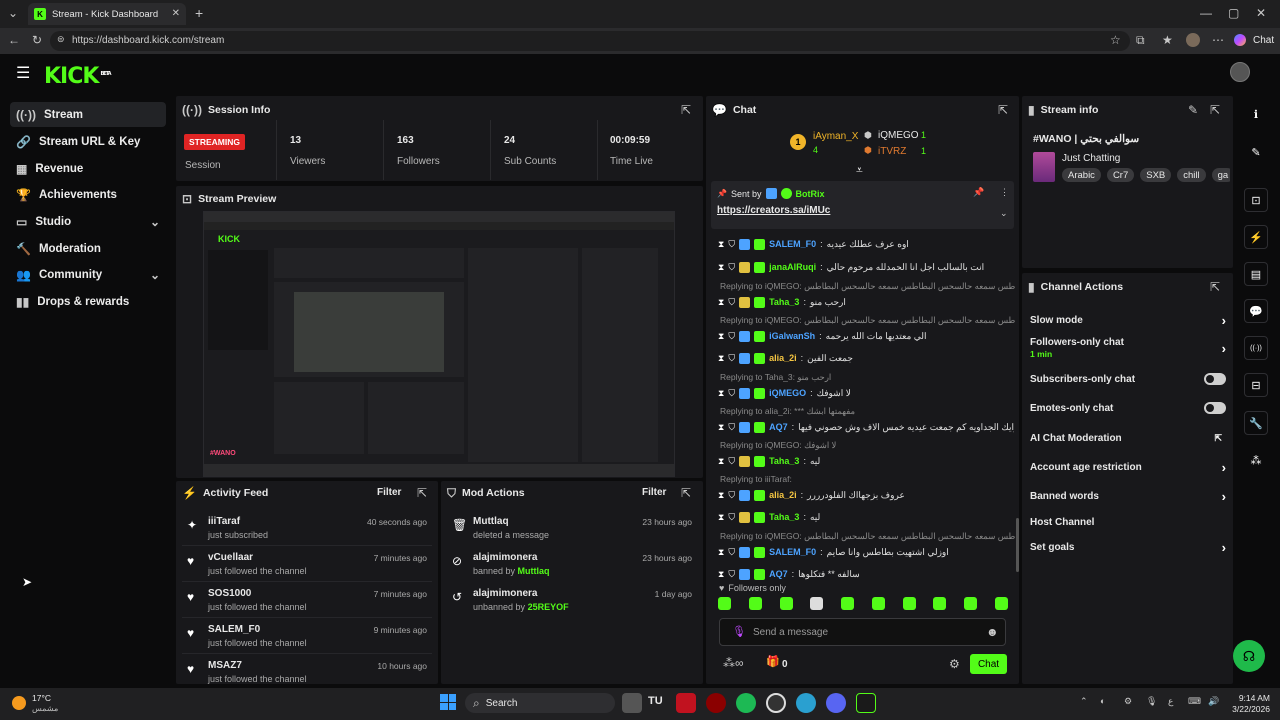  What do you see at coordinates (866, 703) in the screenshot?
I see `obs-icon` at bounding box center [866, 703].